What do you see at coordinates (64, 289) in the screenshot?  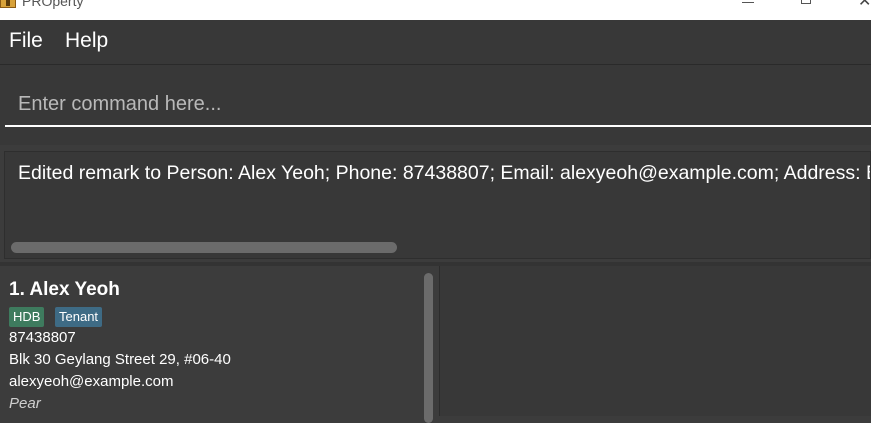 I see `person-name: 1. Alex Yeoh` at bounding box center [64, 289].